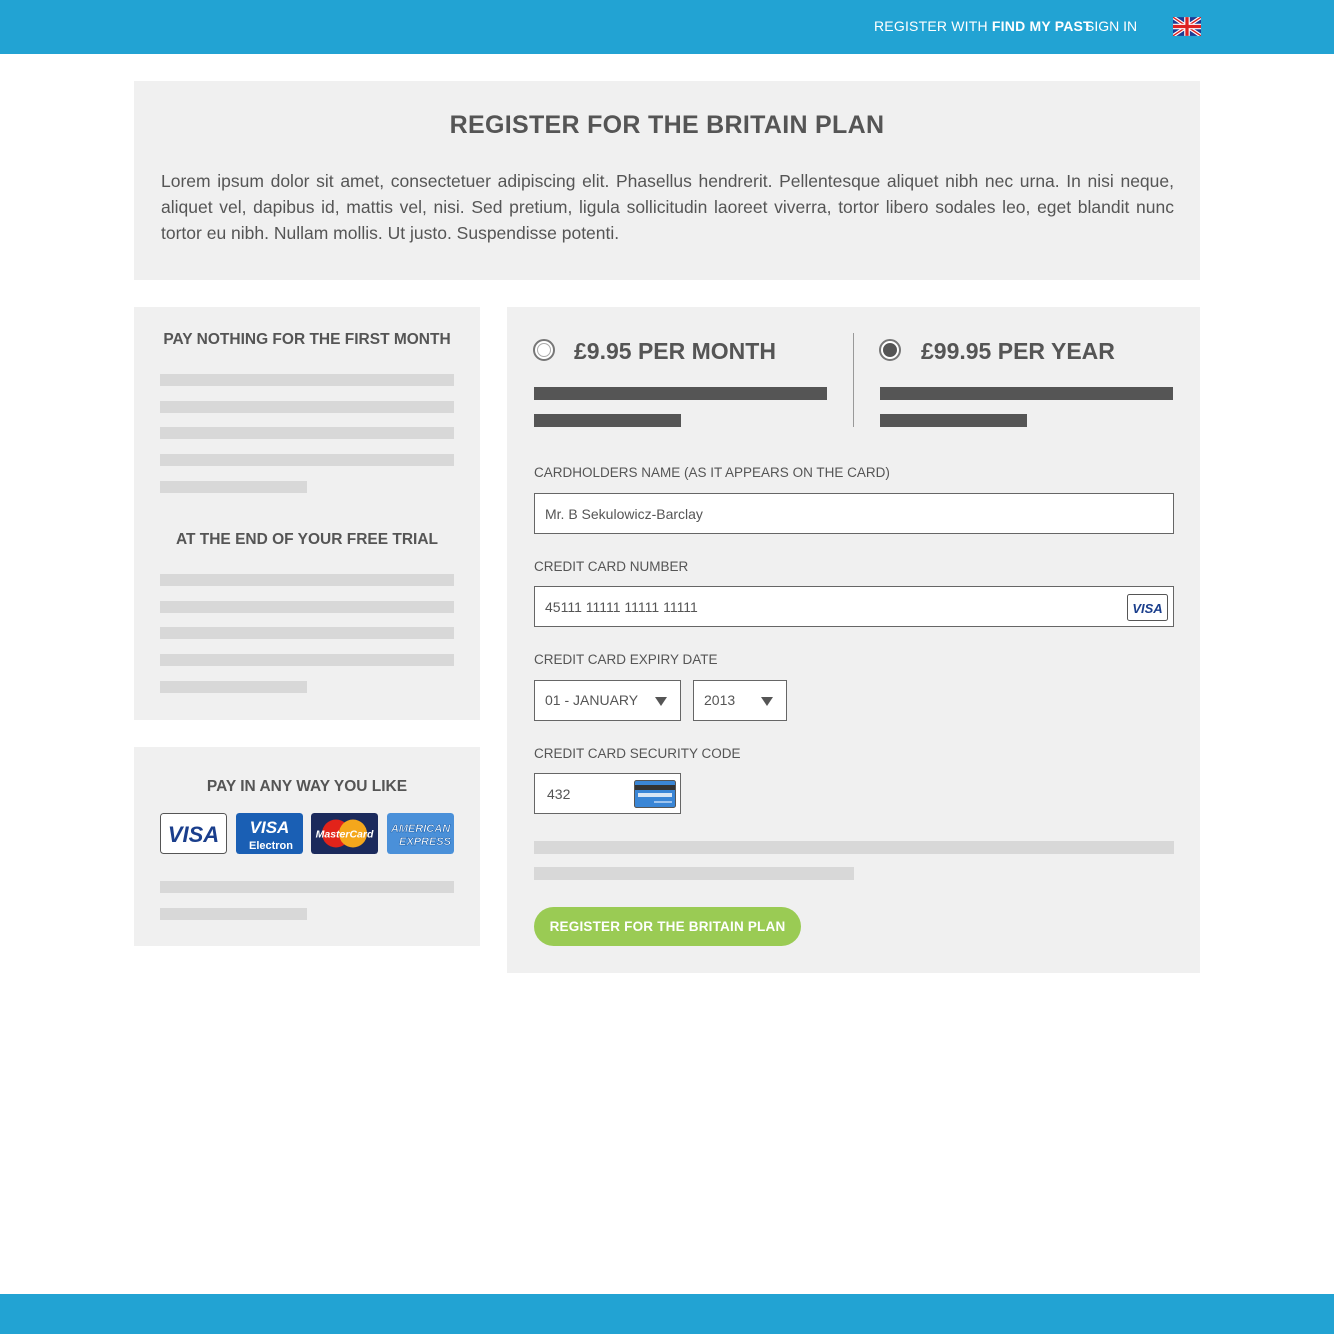 The image size is (1334, 1334). What do you see at coordinates (271, 846) in the screenshot?
I see `svg-text: Electron` at bounding box center [271, 846].